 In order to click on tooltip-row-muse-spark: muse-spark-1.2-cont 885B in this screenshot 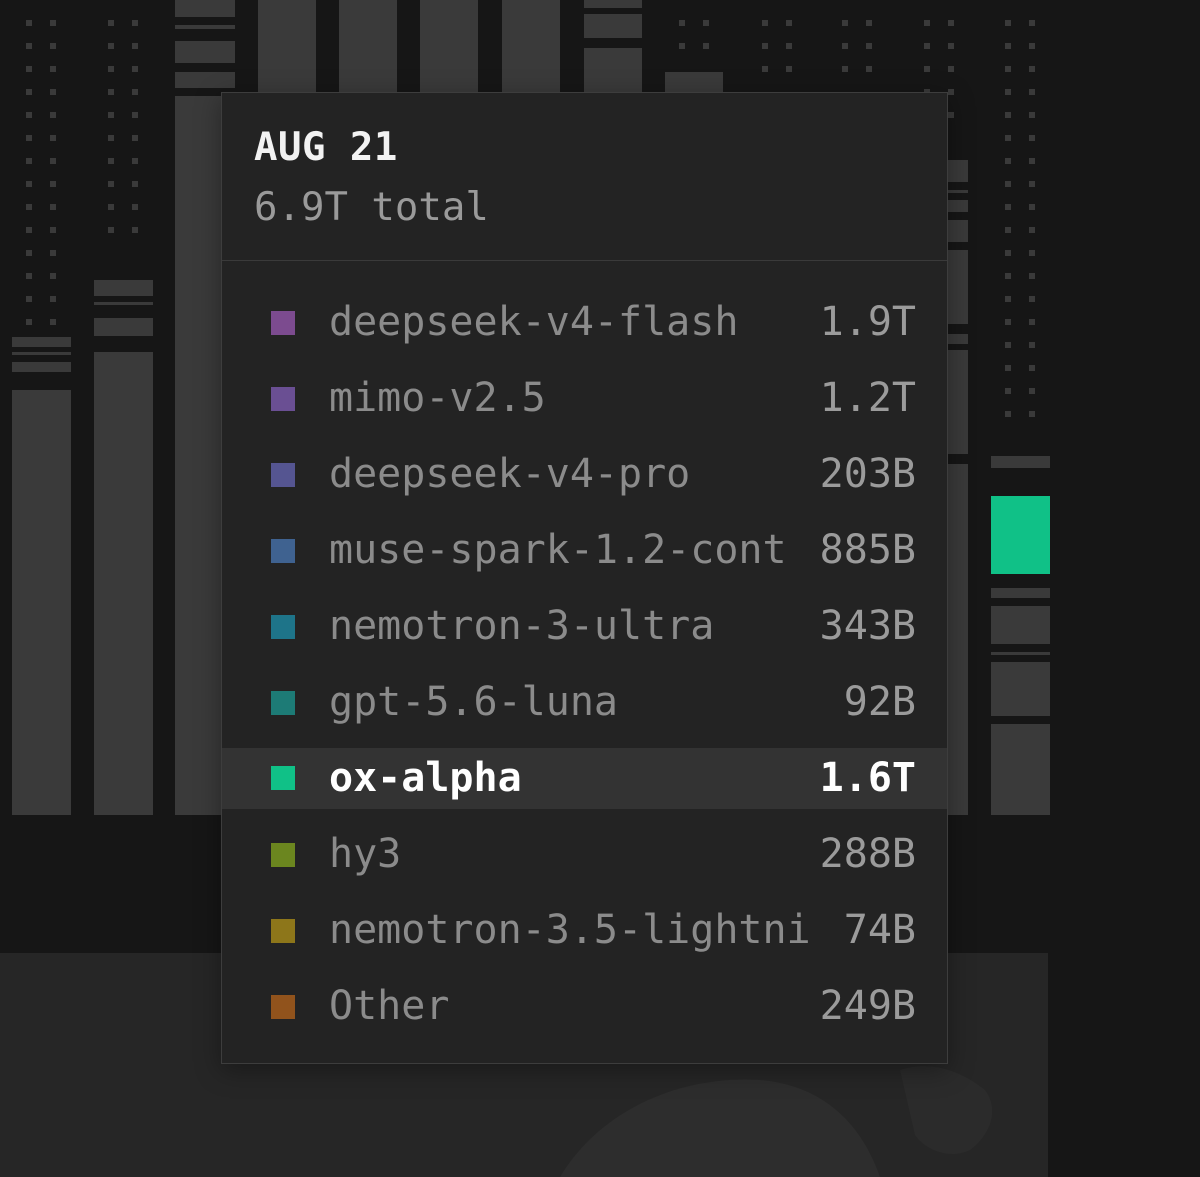, I will do `click(584, 551)`.